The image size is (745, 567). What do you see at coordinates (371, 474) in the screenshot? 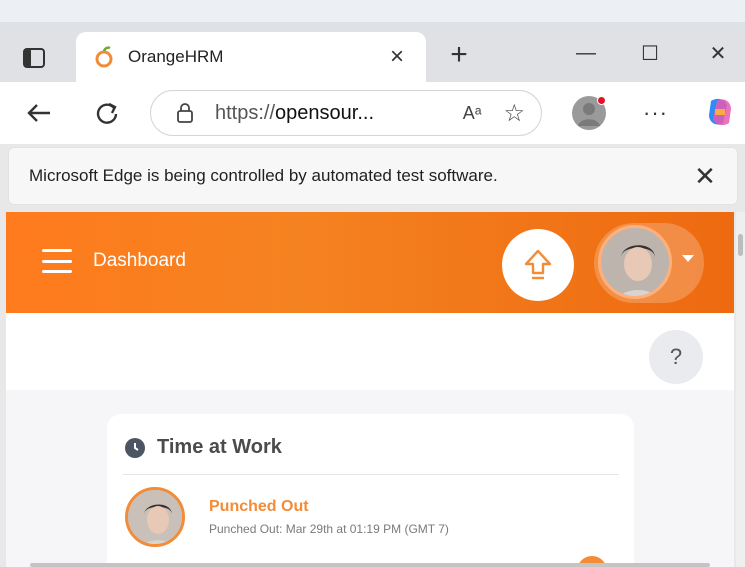
I see `divider` at bounding box center [371, 474].